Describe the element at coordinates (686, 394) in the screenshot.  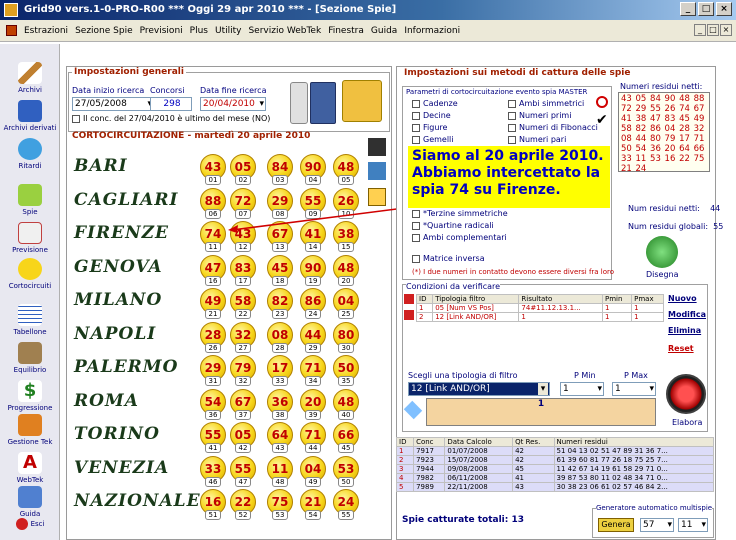
I see `elabora-button-icon` at that location.